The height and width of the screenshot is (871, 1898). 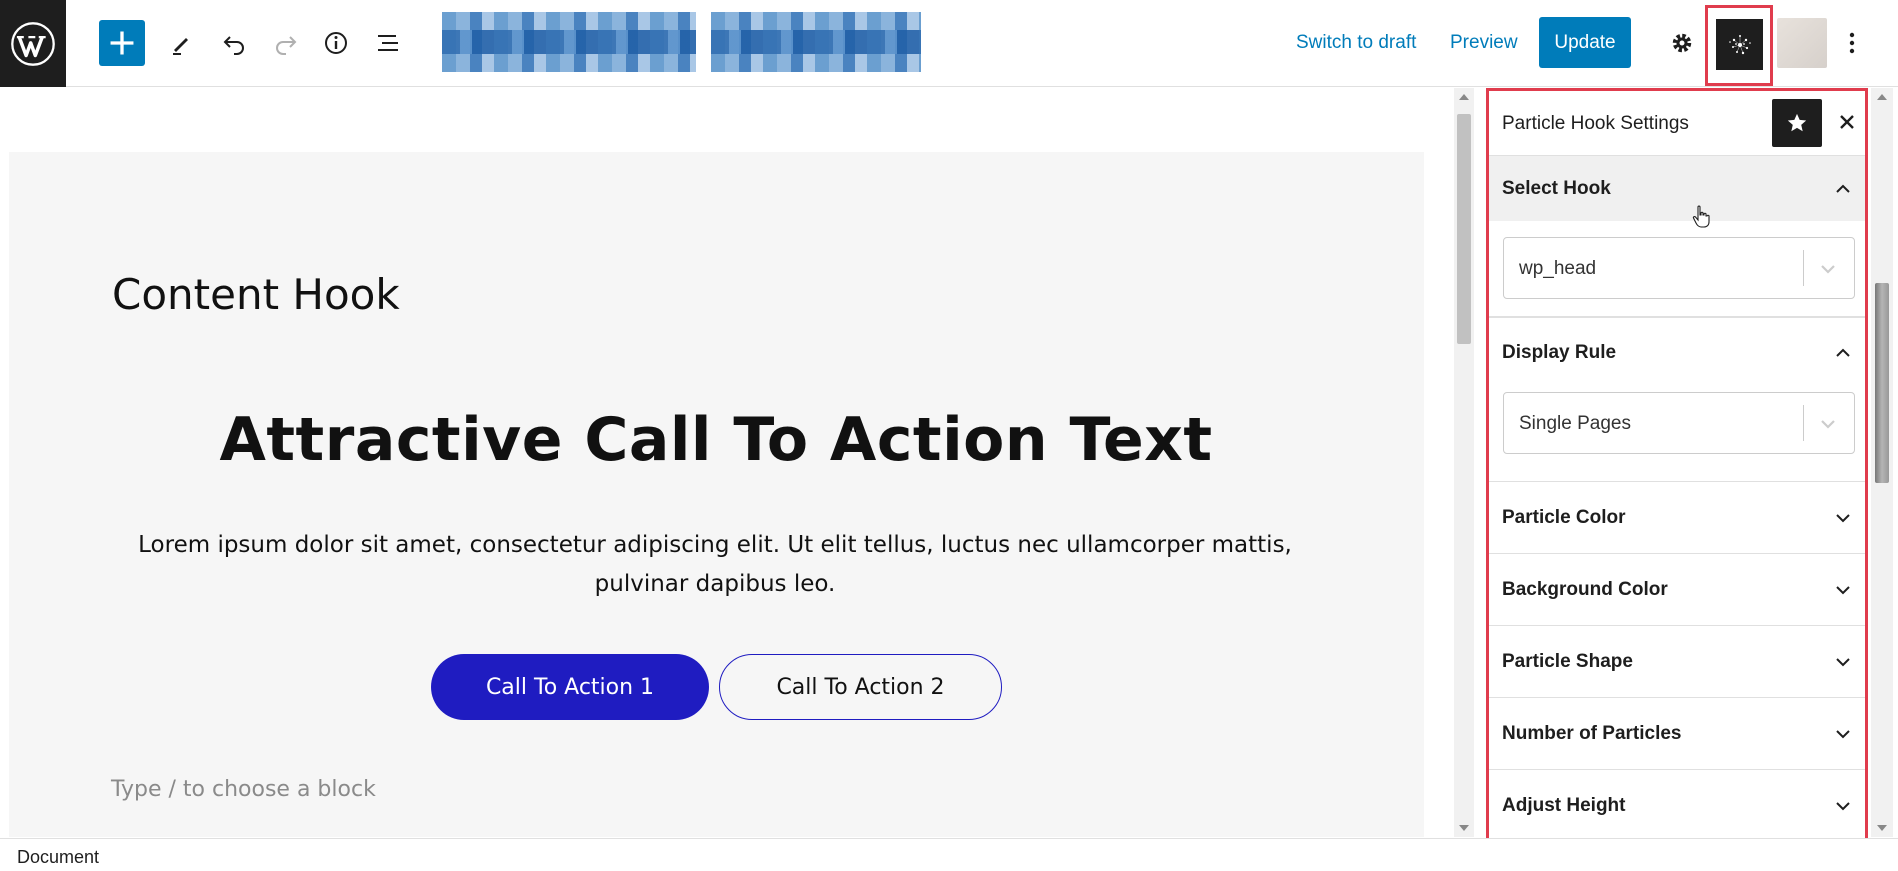 I want to click on select-hook-dropdown: wp_head, so click(x=1679, y=268).